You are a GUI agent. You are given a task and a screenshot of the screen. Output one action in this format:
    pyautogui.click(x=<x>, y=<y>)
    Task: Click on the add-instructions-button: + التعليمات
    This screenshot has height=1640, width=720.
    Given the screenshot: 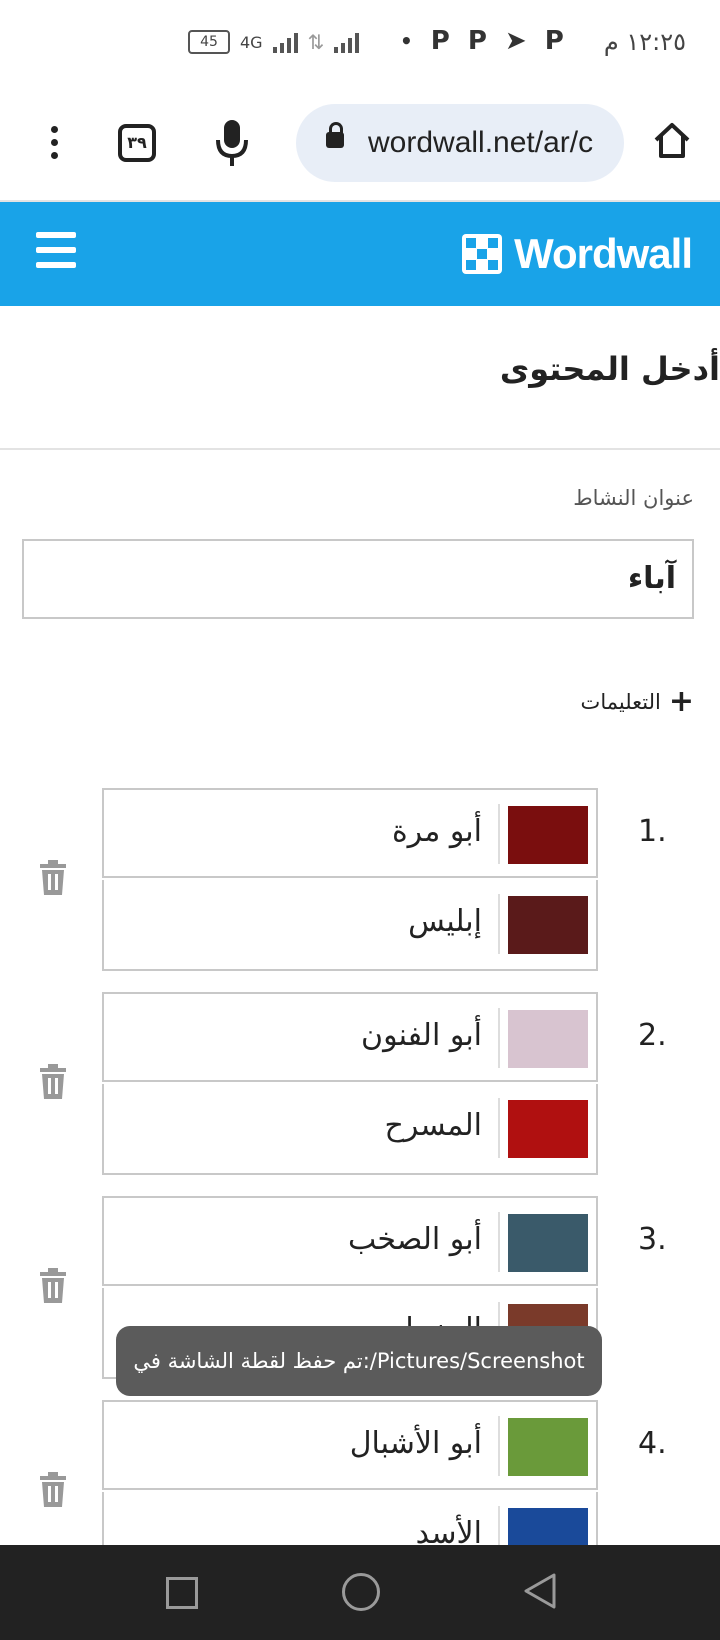 What is the action you would take?
    pyautogui.click(x=637, y=701)
    